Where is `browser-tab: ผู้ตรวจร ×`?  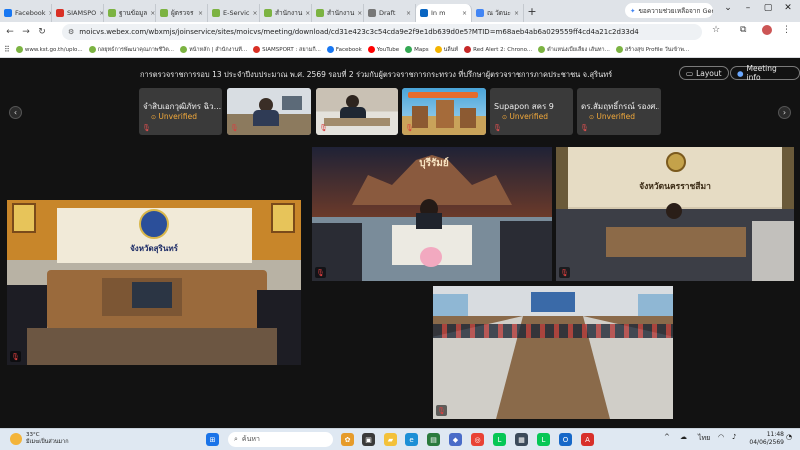 browser-tab: ผู้ตรวจร × is located at coordinates (182, 13).